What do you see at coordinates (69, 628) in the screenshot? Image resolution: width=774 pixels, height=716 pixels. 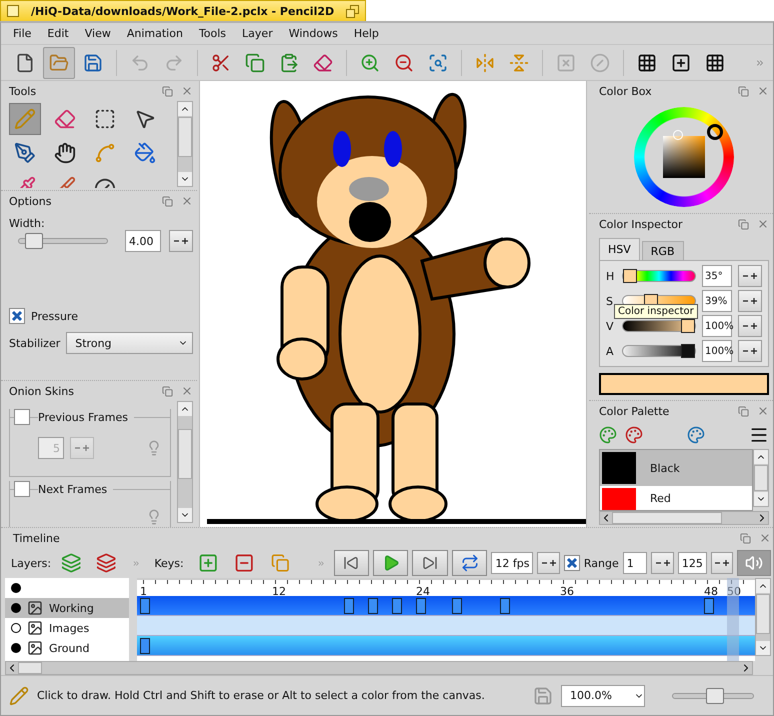 I see `layer-name: Images` at bounding box center [69, 628].